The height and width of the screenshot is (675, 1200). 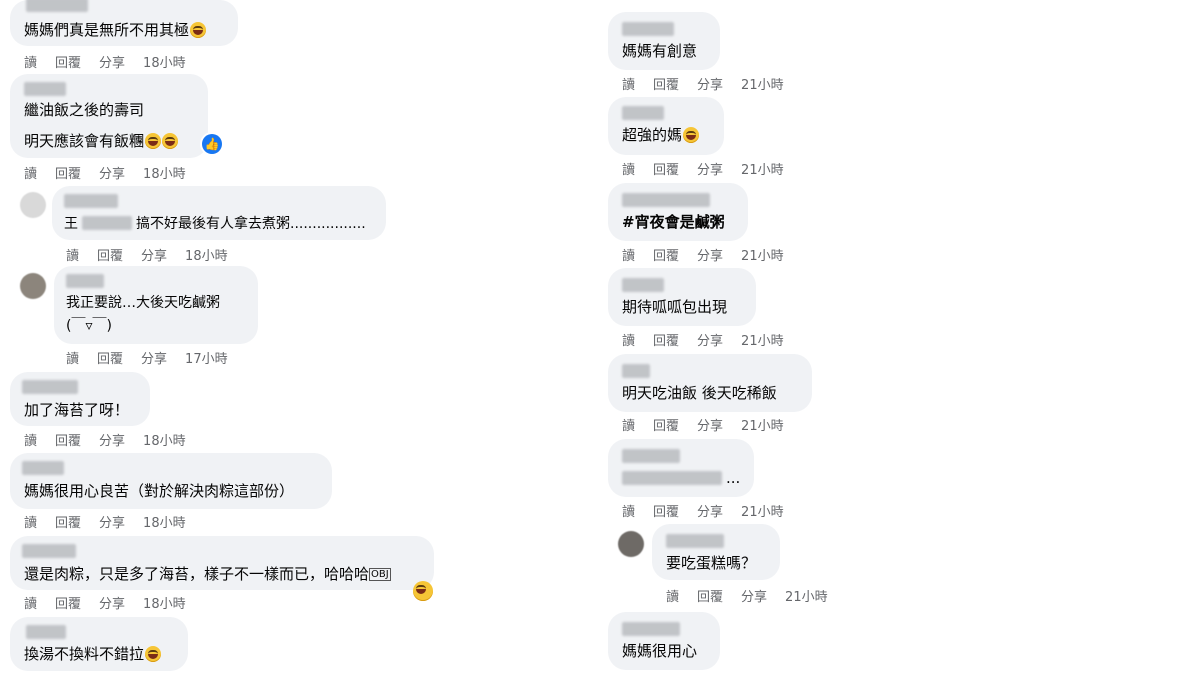 What do you see at coordinates (171, 481) in the screenshot?
I see `comment-bubble: 媽媽很用心良苦（對於解決肉粽這部份）` at bounding box center [171, 481].